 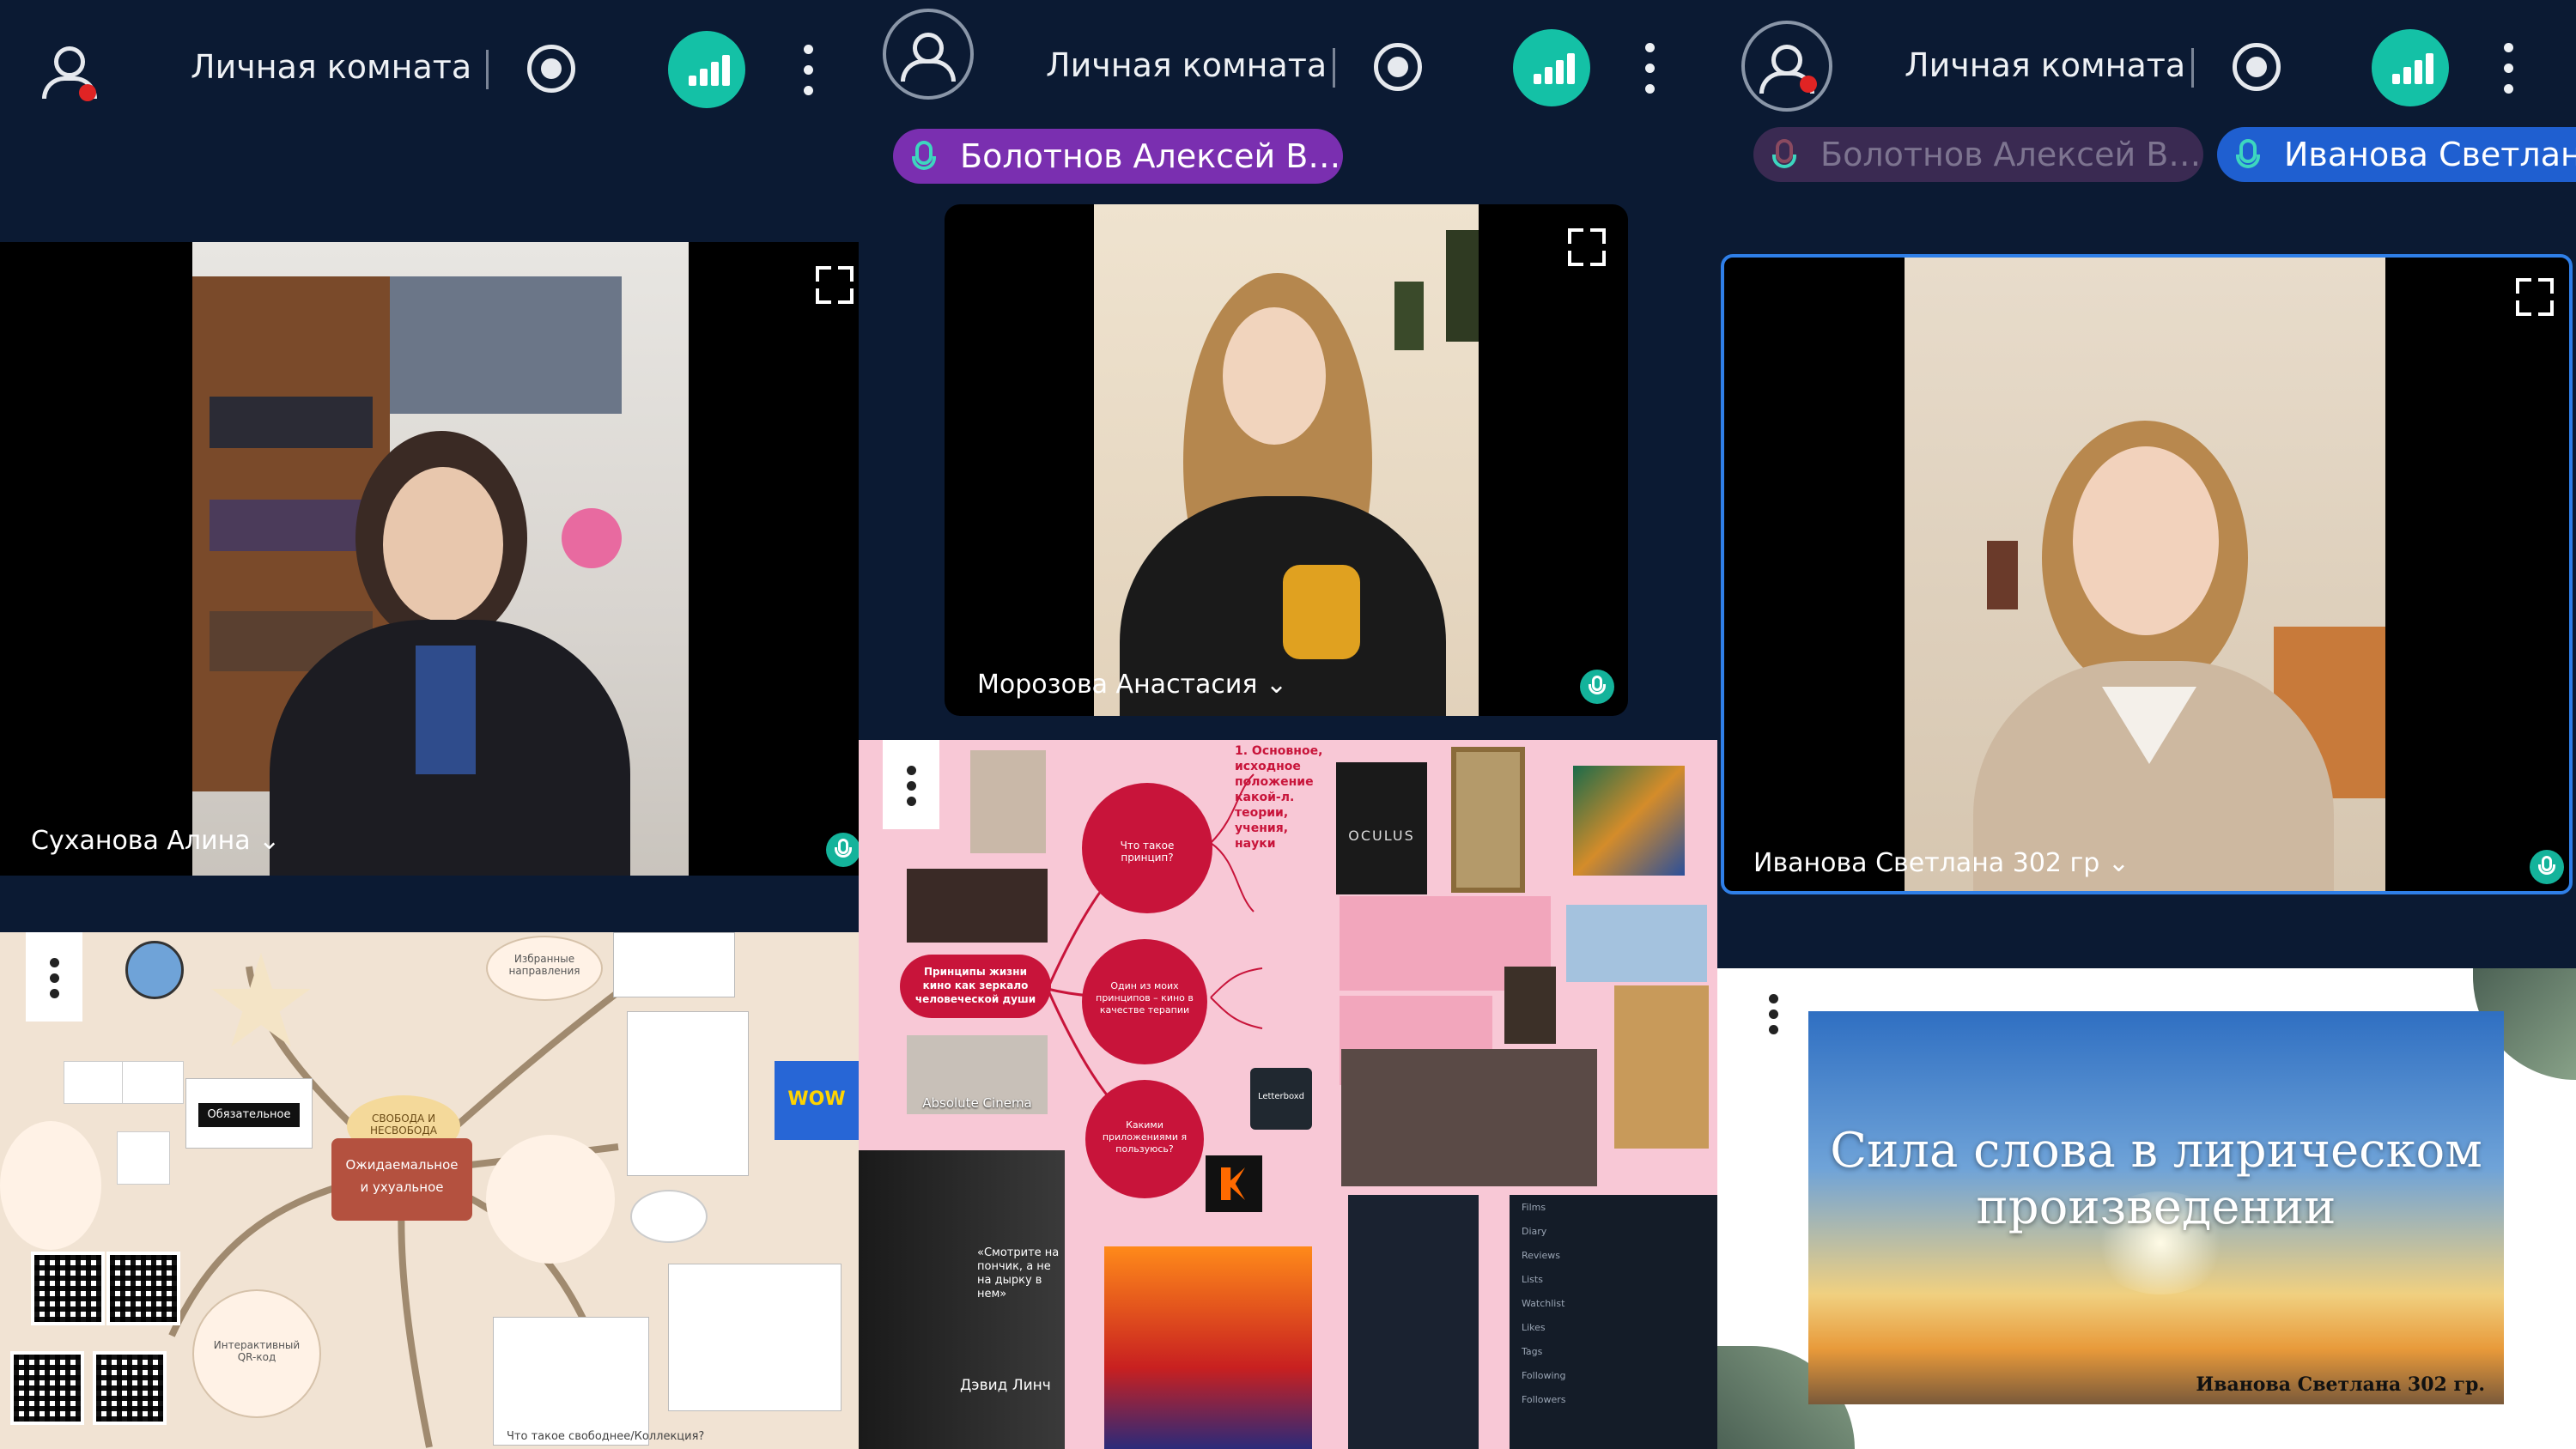 I want to click on shelf-books, so click(x=291, y=422).